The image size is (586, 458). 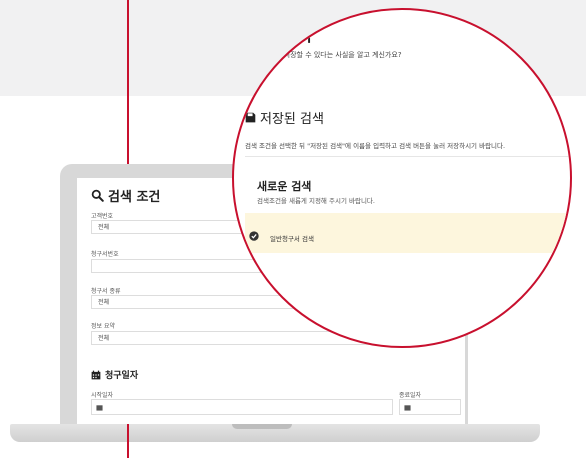 What do you see at coordinates (254, 236) in the screenshot?
I see `check-circle-icon` at bounding box center [254, 236].